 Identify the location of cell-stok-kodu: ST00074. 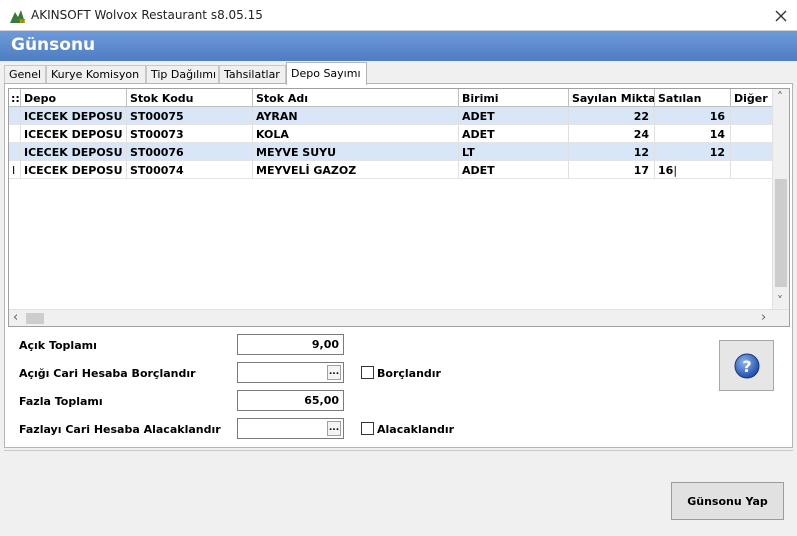
(190, 170).